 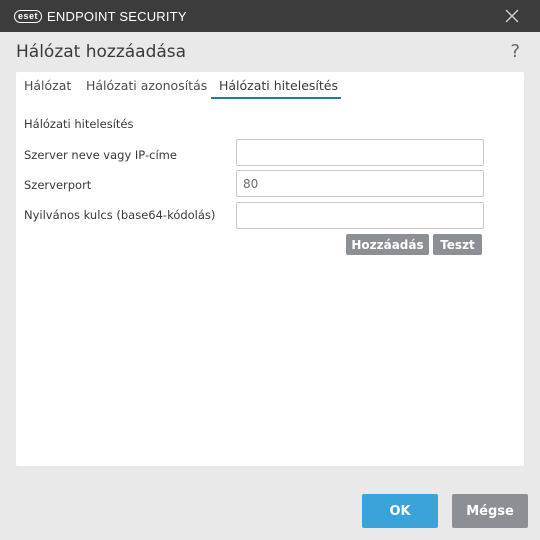 I want to click on ok-button: OK, so click(x=400, y=511).